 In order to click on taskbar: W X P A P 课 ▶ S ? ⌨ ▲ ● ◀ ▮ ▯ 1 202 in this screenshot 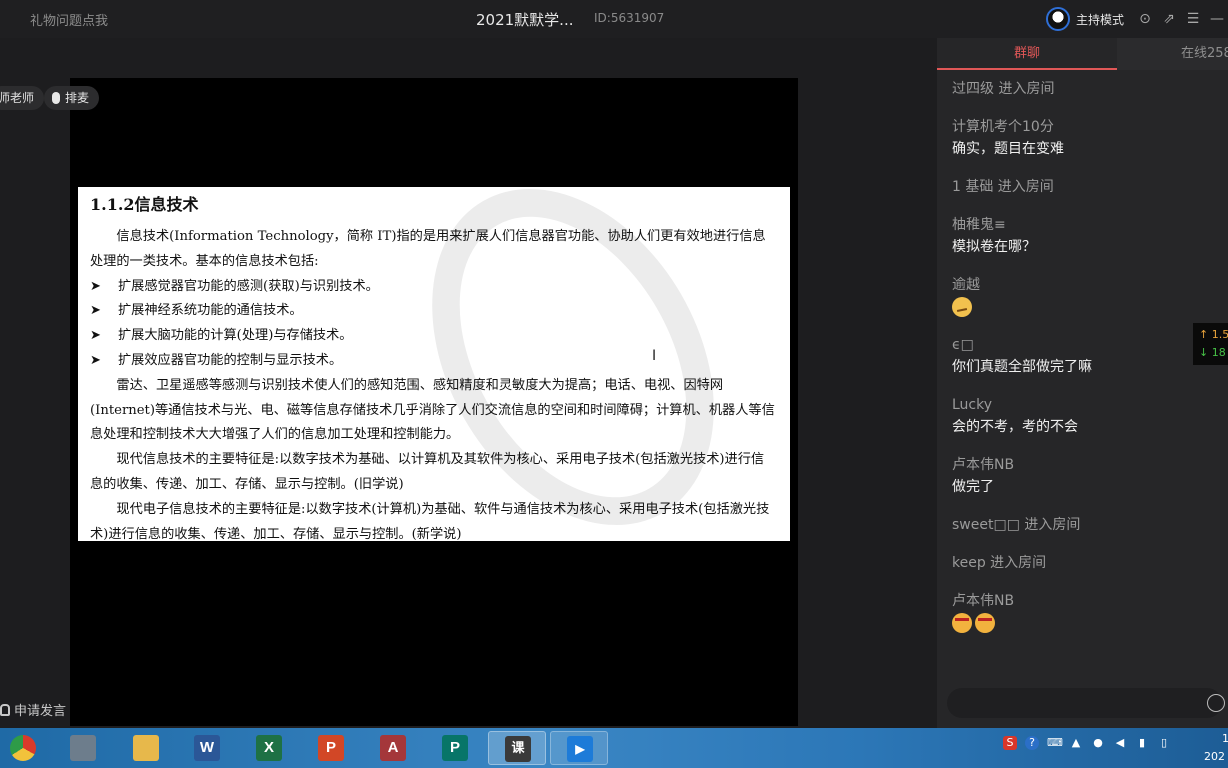, I will do `click(614, 748)`.